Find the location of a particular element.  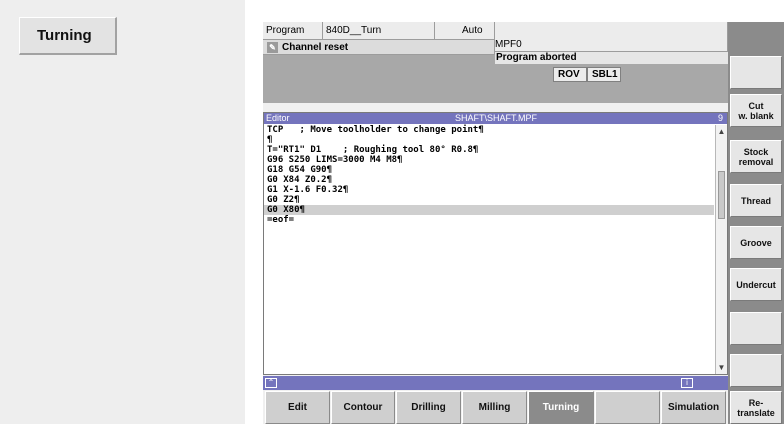

editor-title: Editor is located at coordinates (278, 118).